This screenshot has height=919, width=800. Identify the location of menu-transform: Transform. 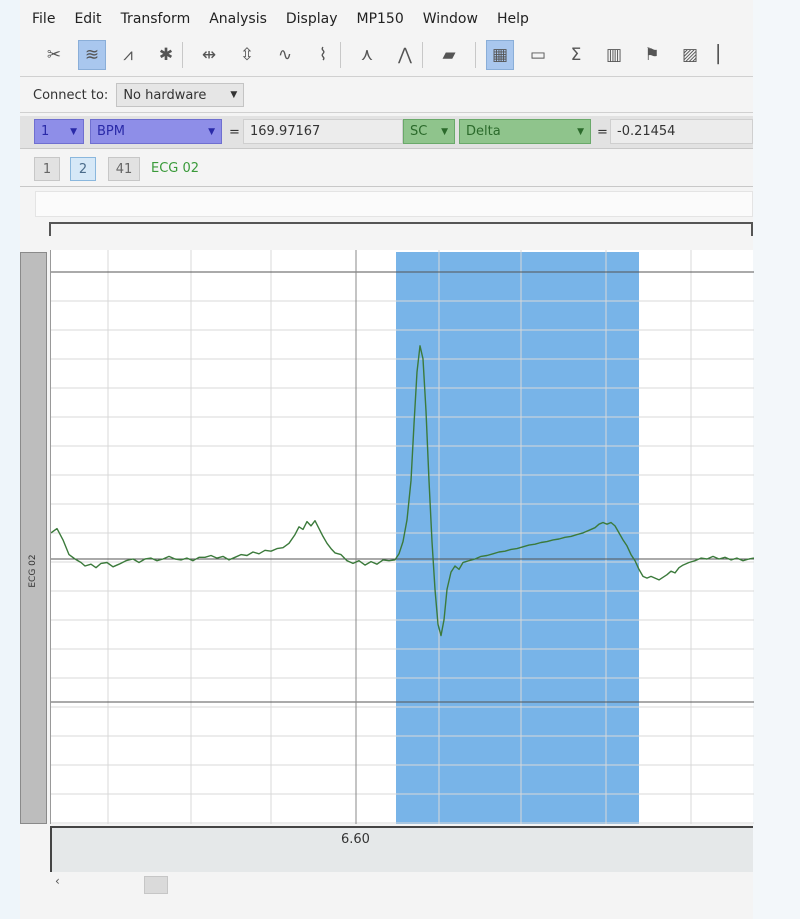
(156, 19).